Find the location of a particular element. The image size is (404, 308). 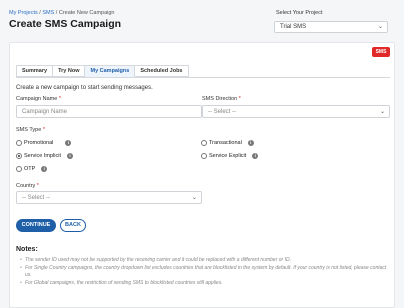

radio-otp is located at coordinates (19, 169).